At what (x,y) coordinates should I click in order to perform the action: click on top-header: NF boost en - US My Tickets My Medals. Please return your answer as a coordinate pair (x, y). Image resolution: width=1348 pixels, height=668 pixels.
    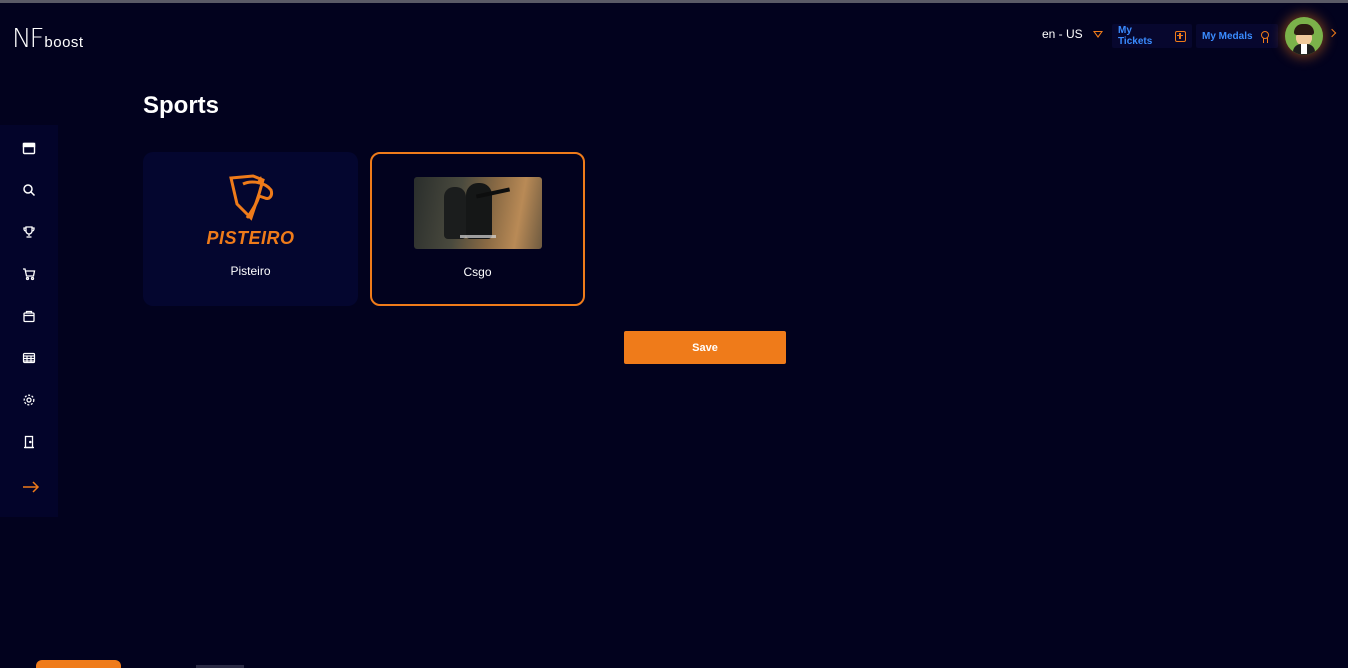
    Looking at the image, I should click on (674, 34).